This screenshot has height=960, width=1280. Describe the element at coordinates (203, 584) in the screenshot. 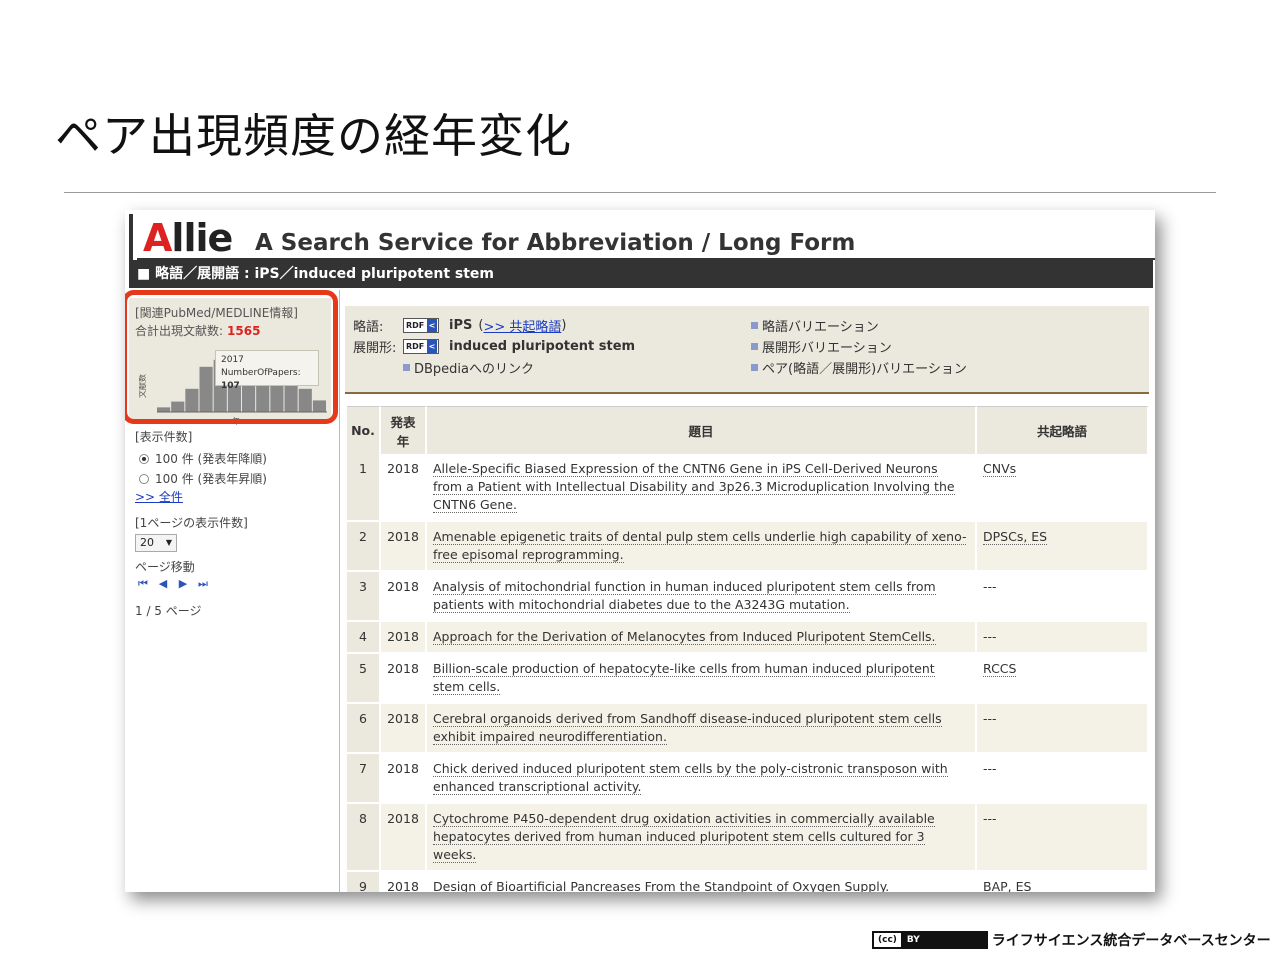

I see `last-page-icon: ⏭` at that location.